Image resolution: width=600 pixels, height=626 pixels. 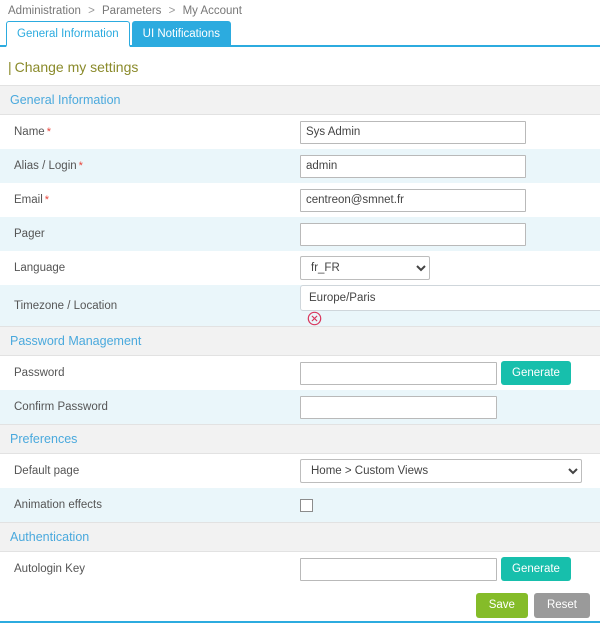 What do you see at coordinates (413, 234) in the screenshot?
I see `pager-input` at bounding box center [413, 234].